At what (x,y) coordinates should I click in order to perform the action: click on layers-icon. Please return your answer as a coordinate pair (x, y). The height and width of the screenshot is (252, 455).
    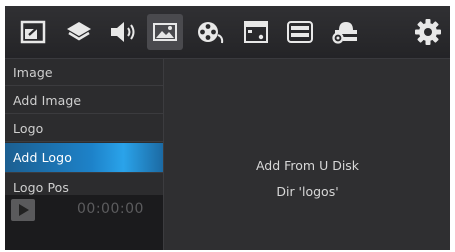
    Looking at the image, I should click on (79, 32).